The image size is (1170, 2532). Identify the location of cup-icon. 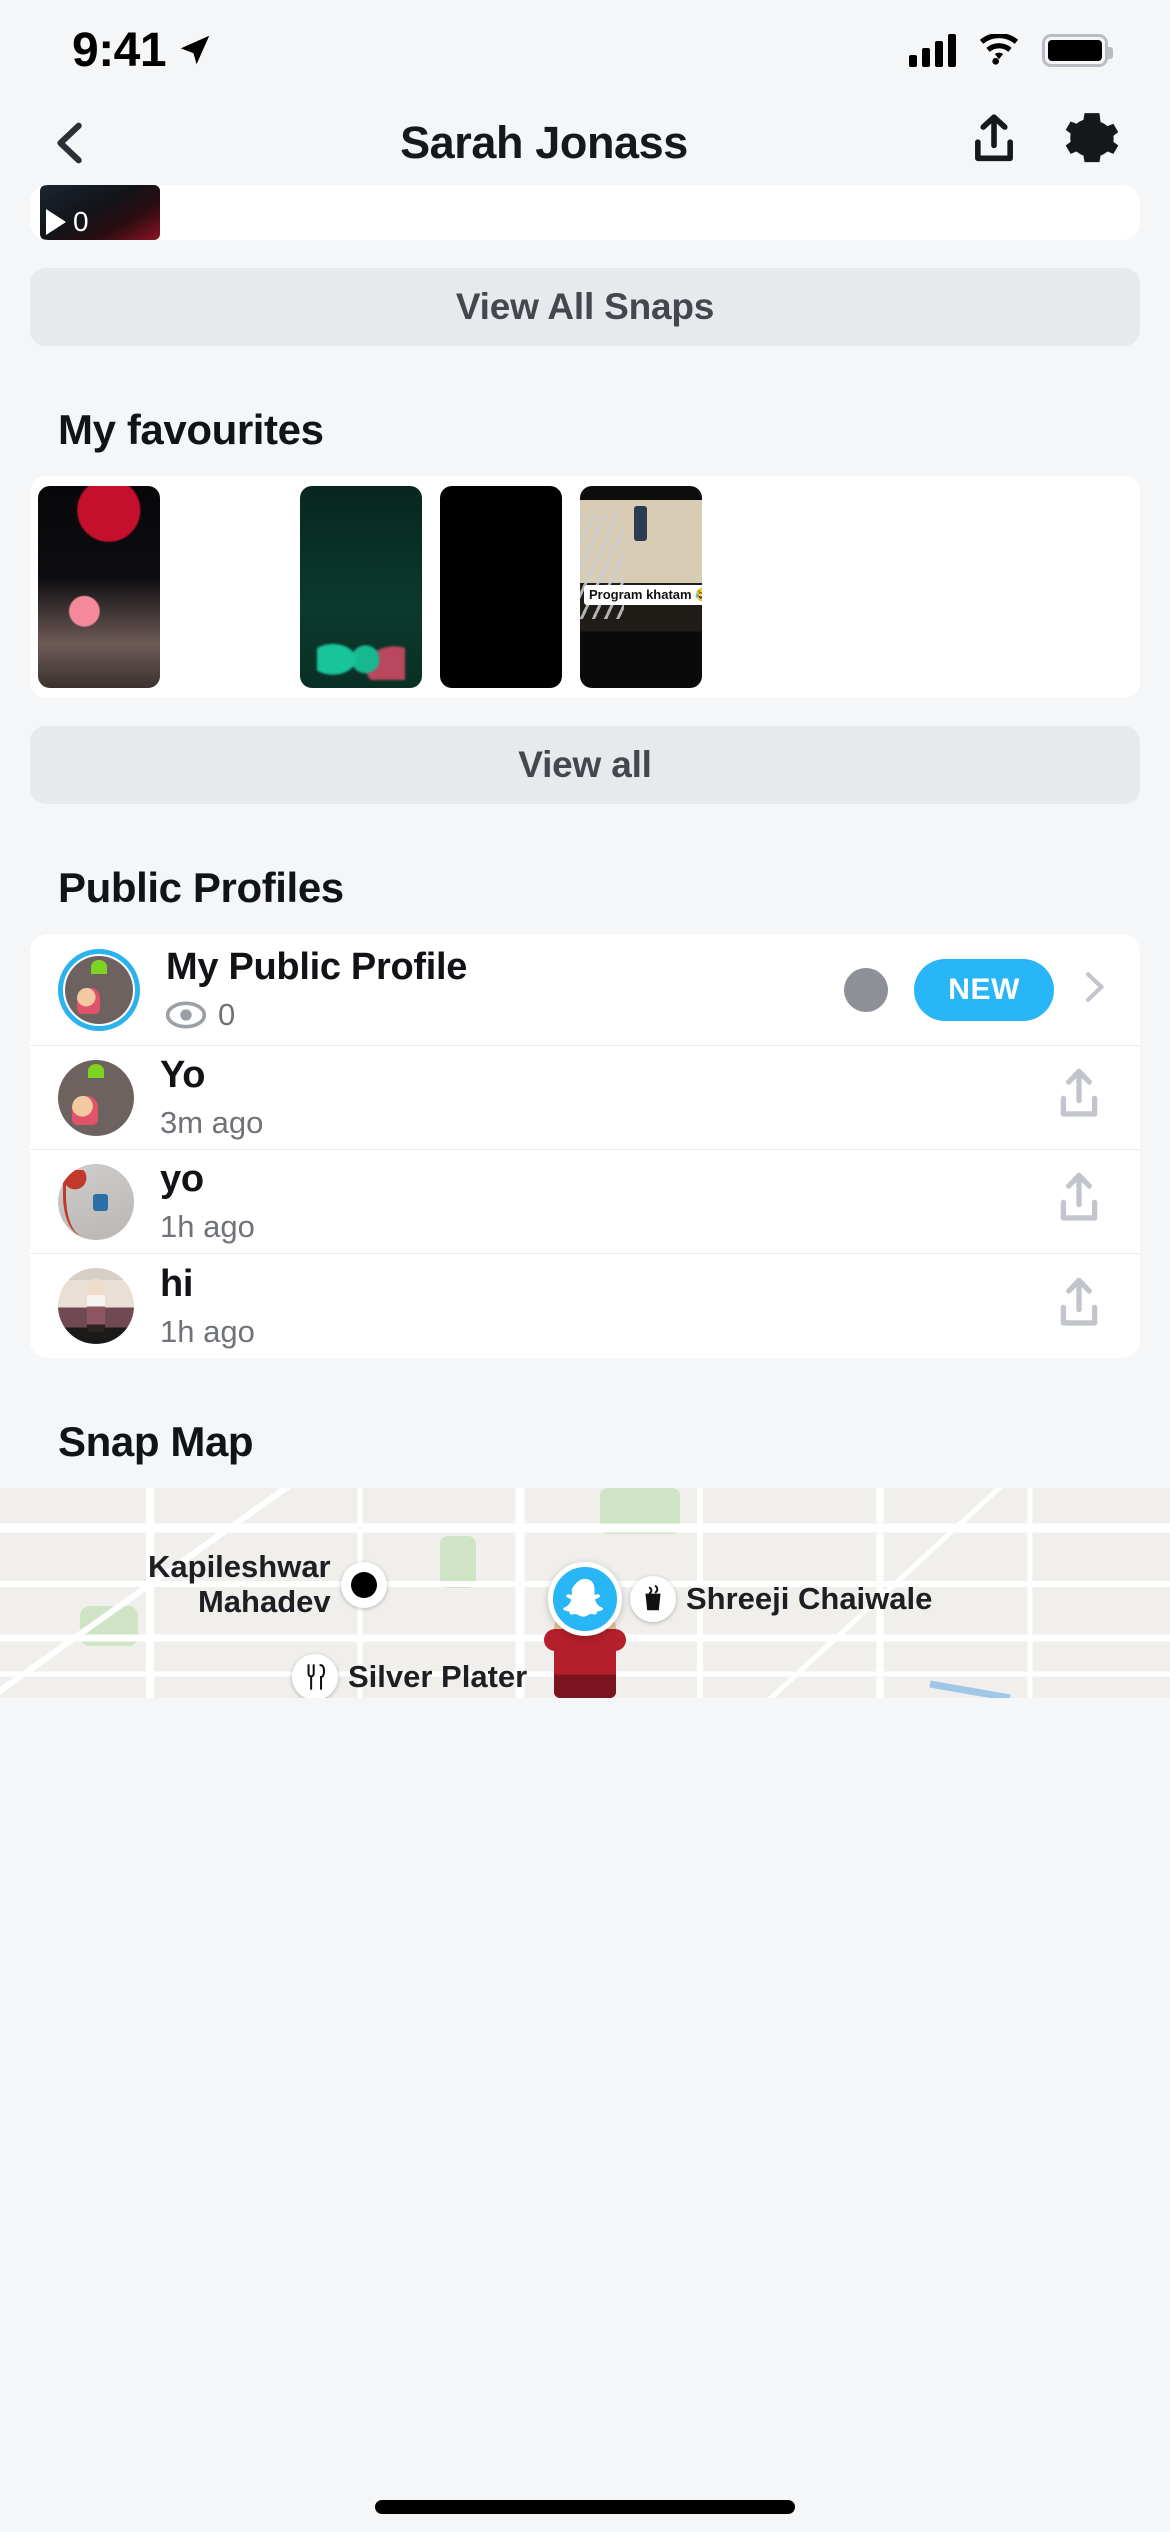
(653, 1599).